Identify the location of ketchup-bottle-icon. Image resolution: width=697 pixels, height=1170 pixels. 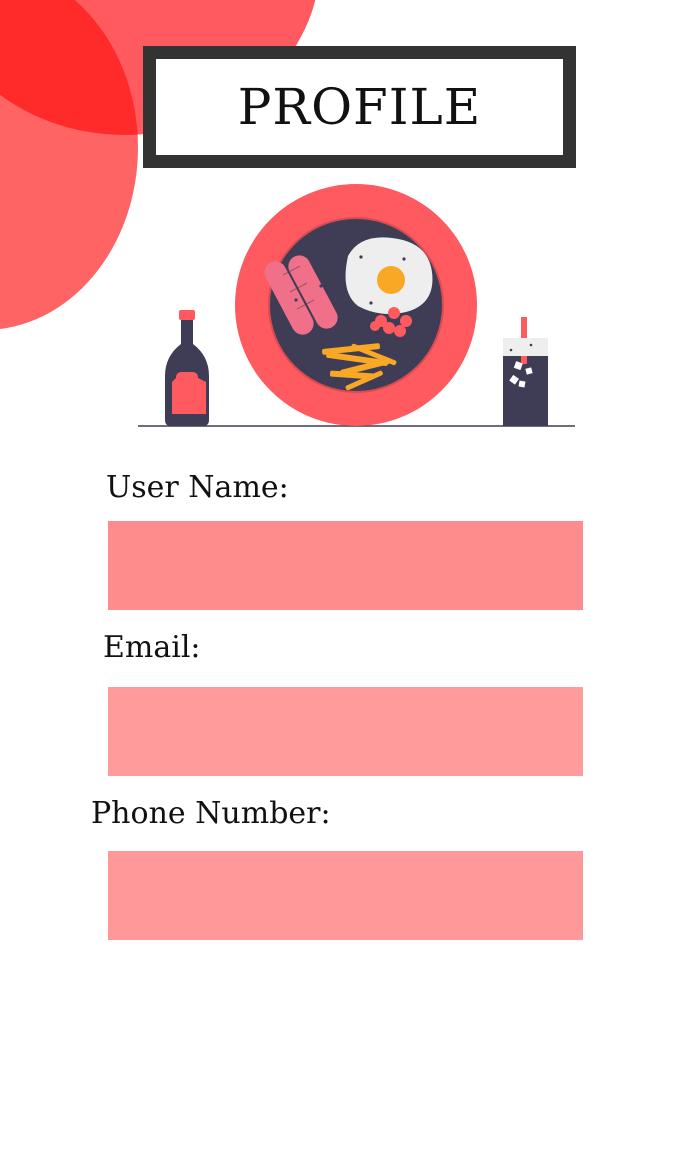
(187, 368).